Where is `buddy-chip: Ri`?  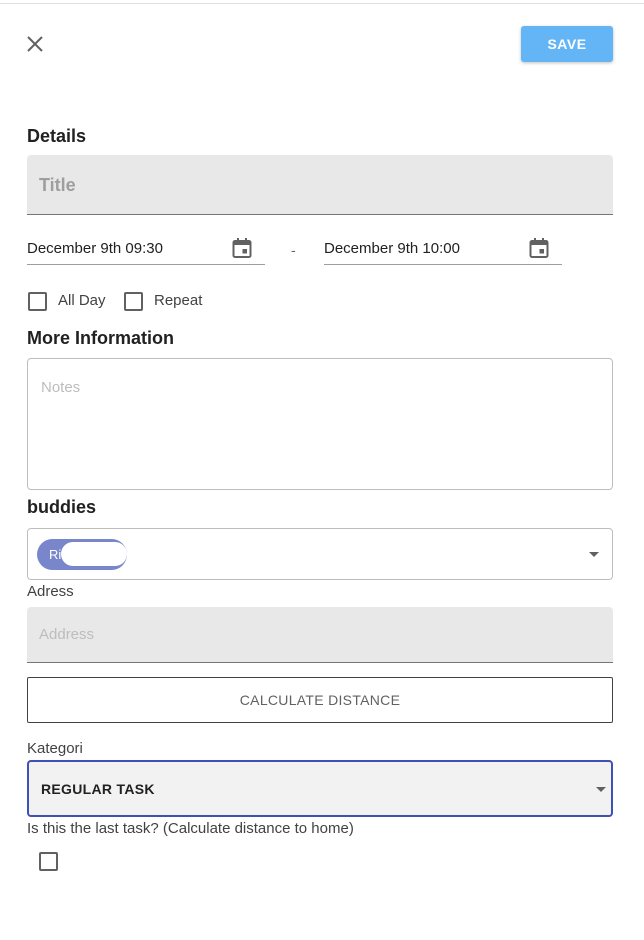
buddy-chip: Ri is located at coordinates (82, 554).